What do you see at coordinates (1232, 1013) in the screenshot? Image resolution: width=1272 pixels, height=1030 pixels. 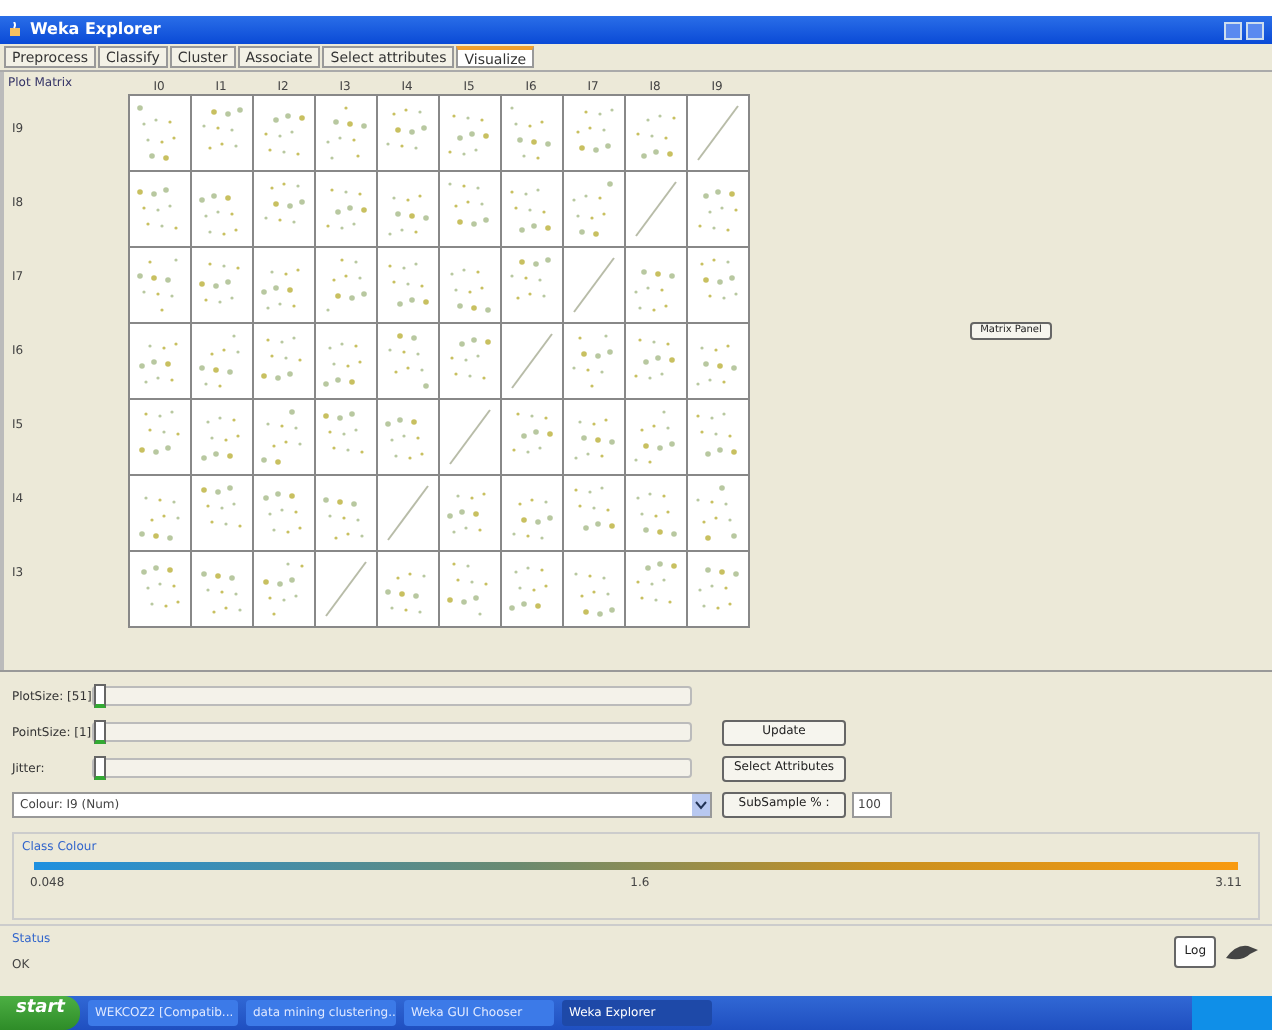 I see `system-tray-icons` at bounding box center [1232, 1013].